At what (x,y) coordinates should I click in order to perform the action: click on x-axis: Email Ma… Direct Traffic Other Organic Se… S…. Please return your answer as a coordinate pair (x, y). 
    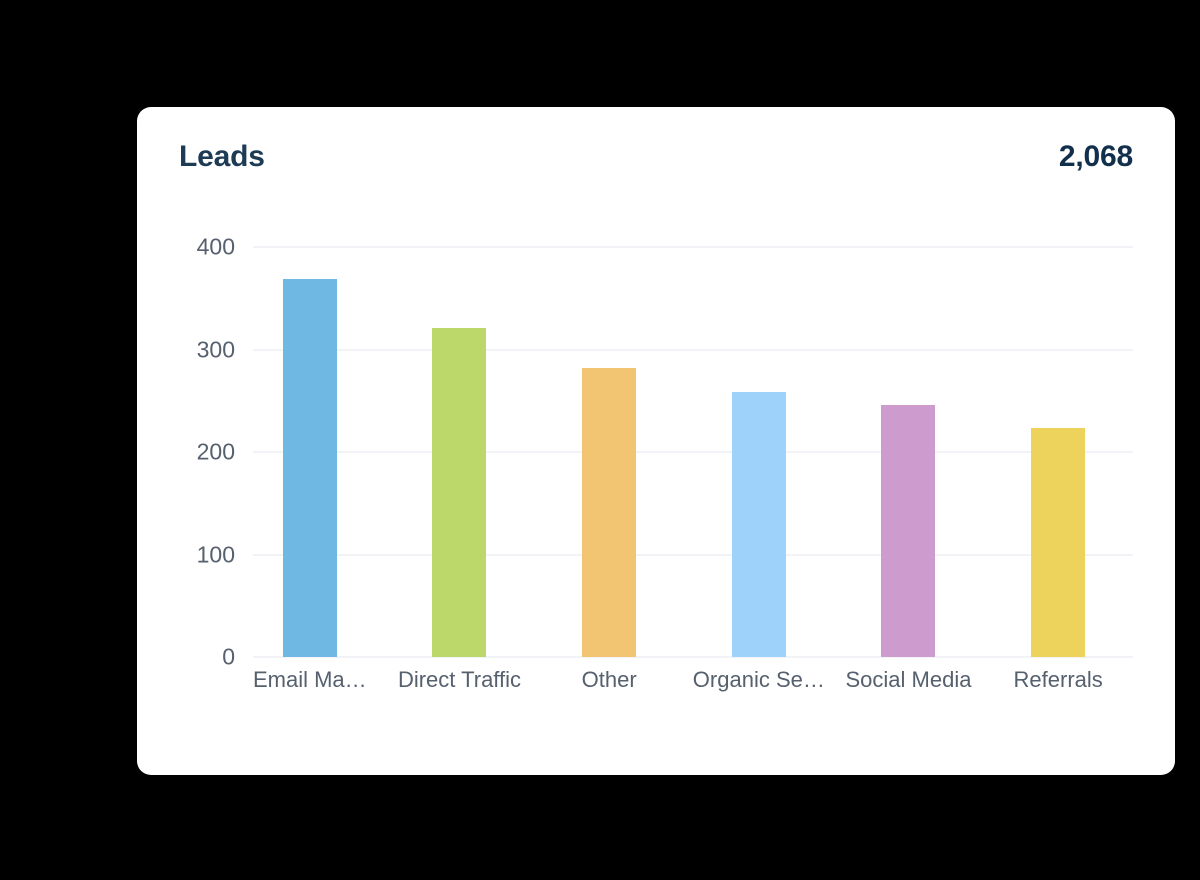
    Looking at the image, I should click on (684, 690).